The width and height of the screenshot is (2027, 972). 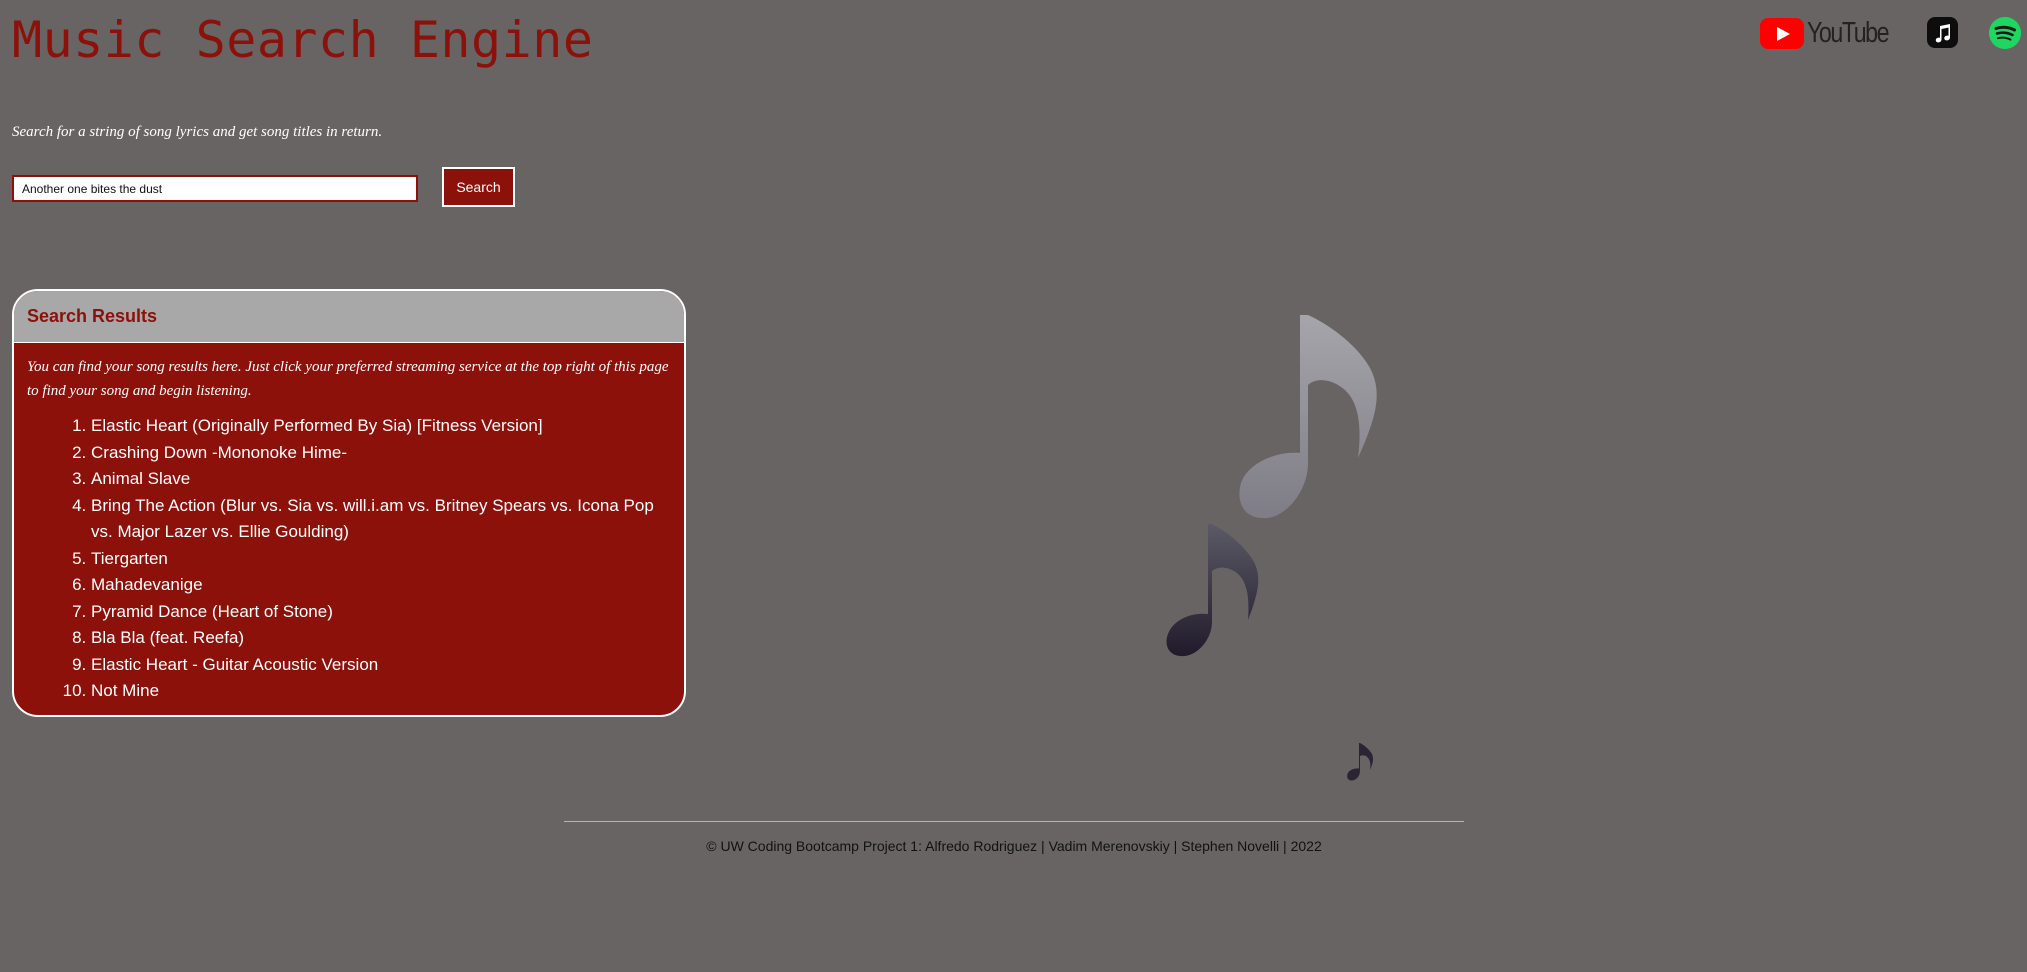 I want to click on medium-music-note-icon, so click(x=1212, y=590).